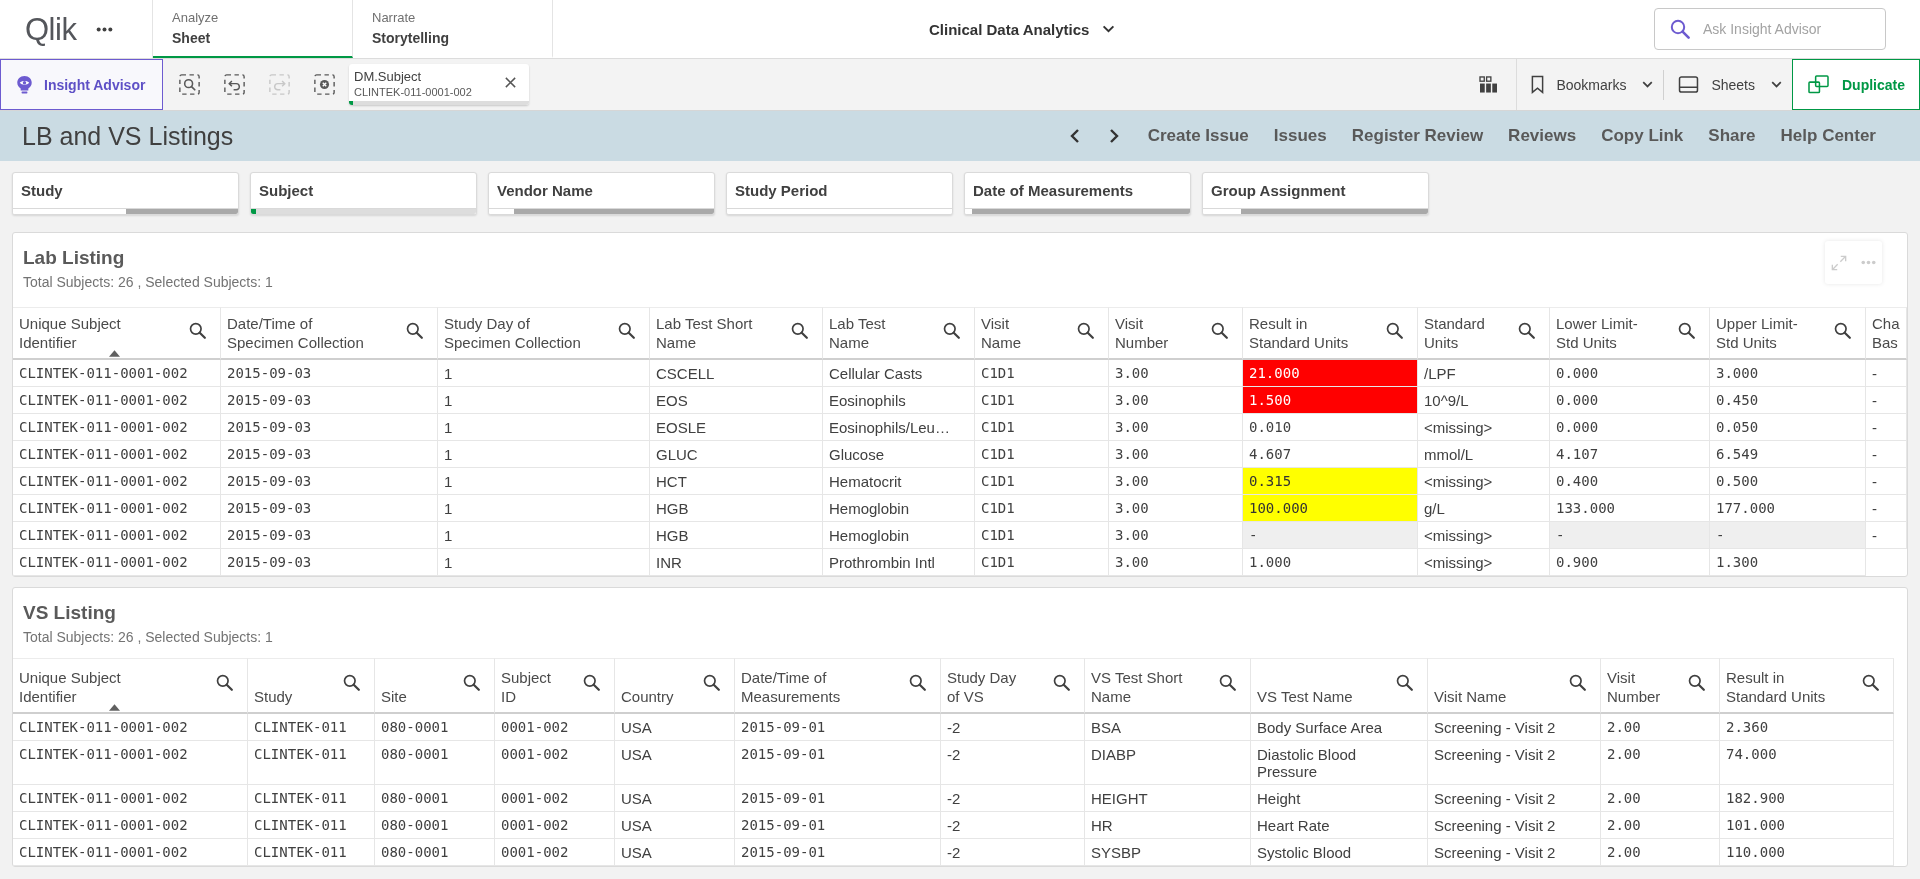 The image size is (1920, 879). I want to click on action-button: Issues, so click(1300, 136).